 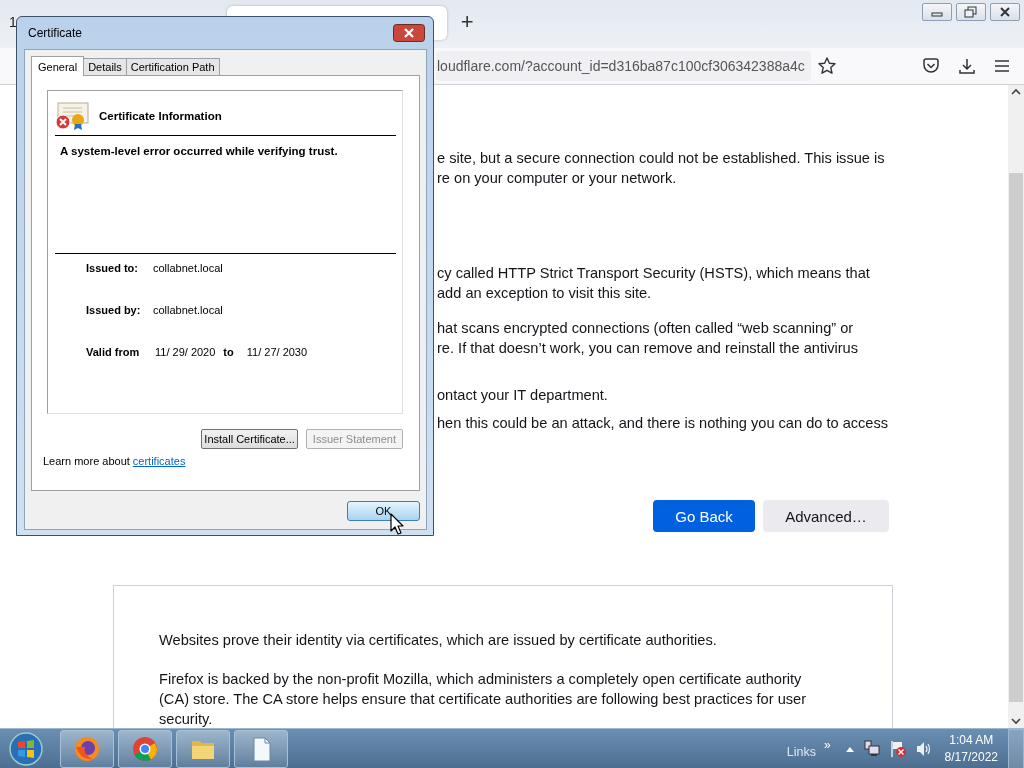 I want to click on text-line: re. If that doesn’t work, you can remove and reinstall the antivirus, so click(x=648, y=348).